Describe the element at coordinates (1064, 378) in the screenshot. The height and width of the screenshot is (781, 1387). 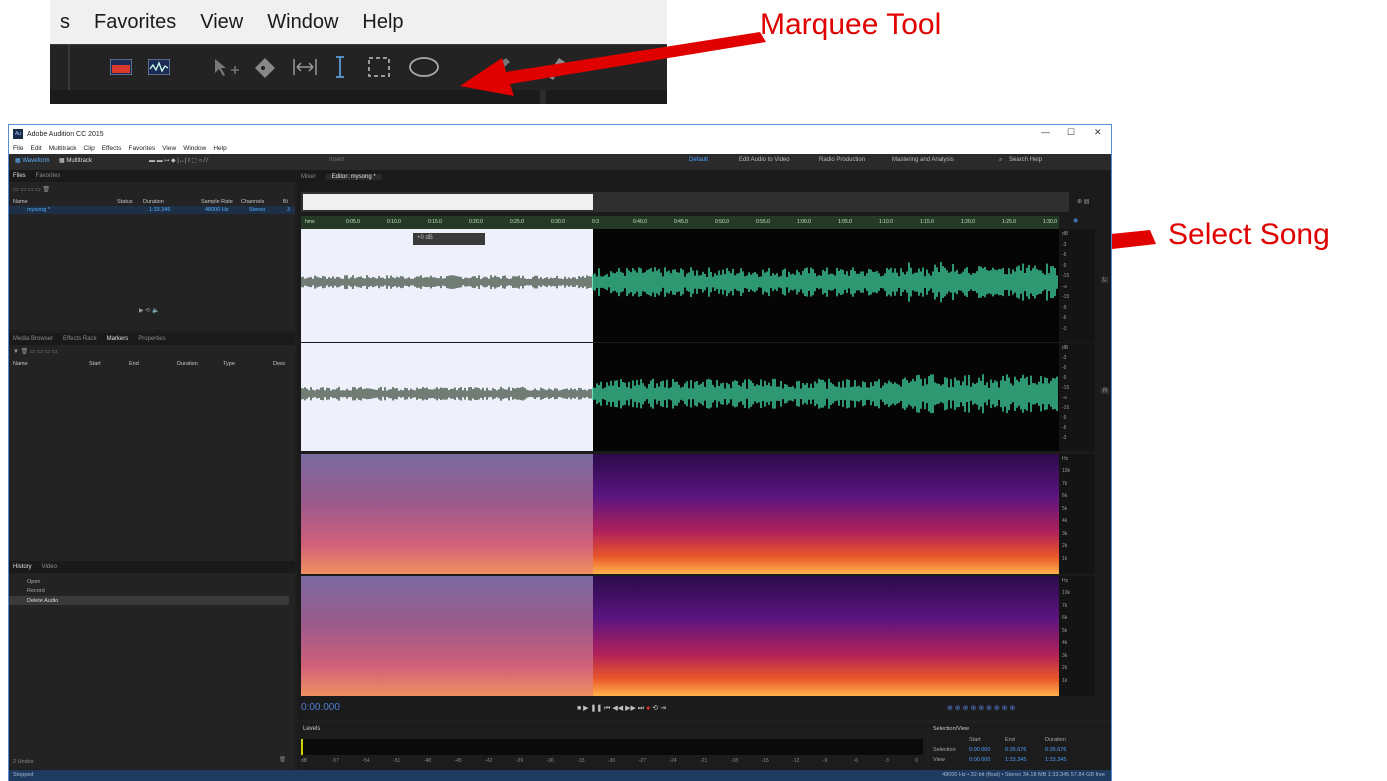
I see `scale-label: -9` at that location.